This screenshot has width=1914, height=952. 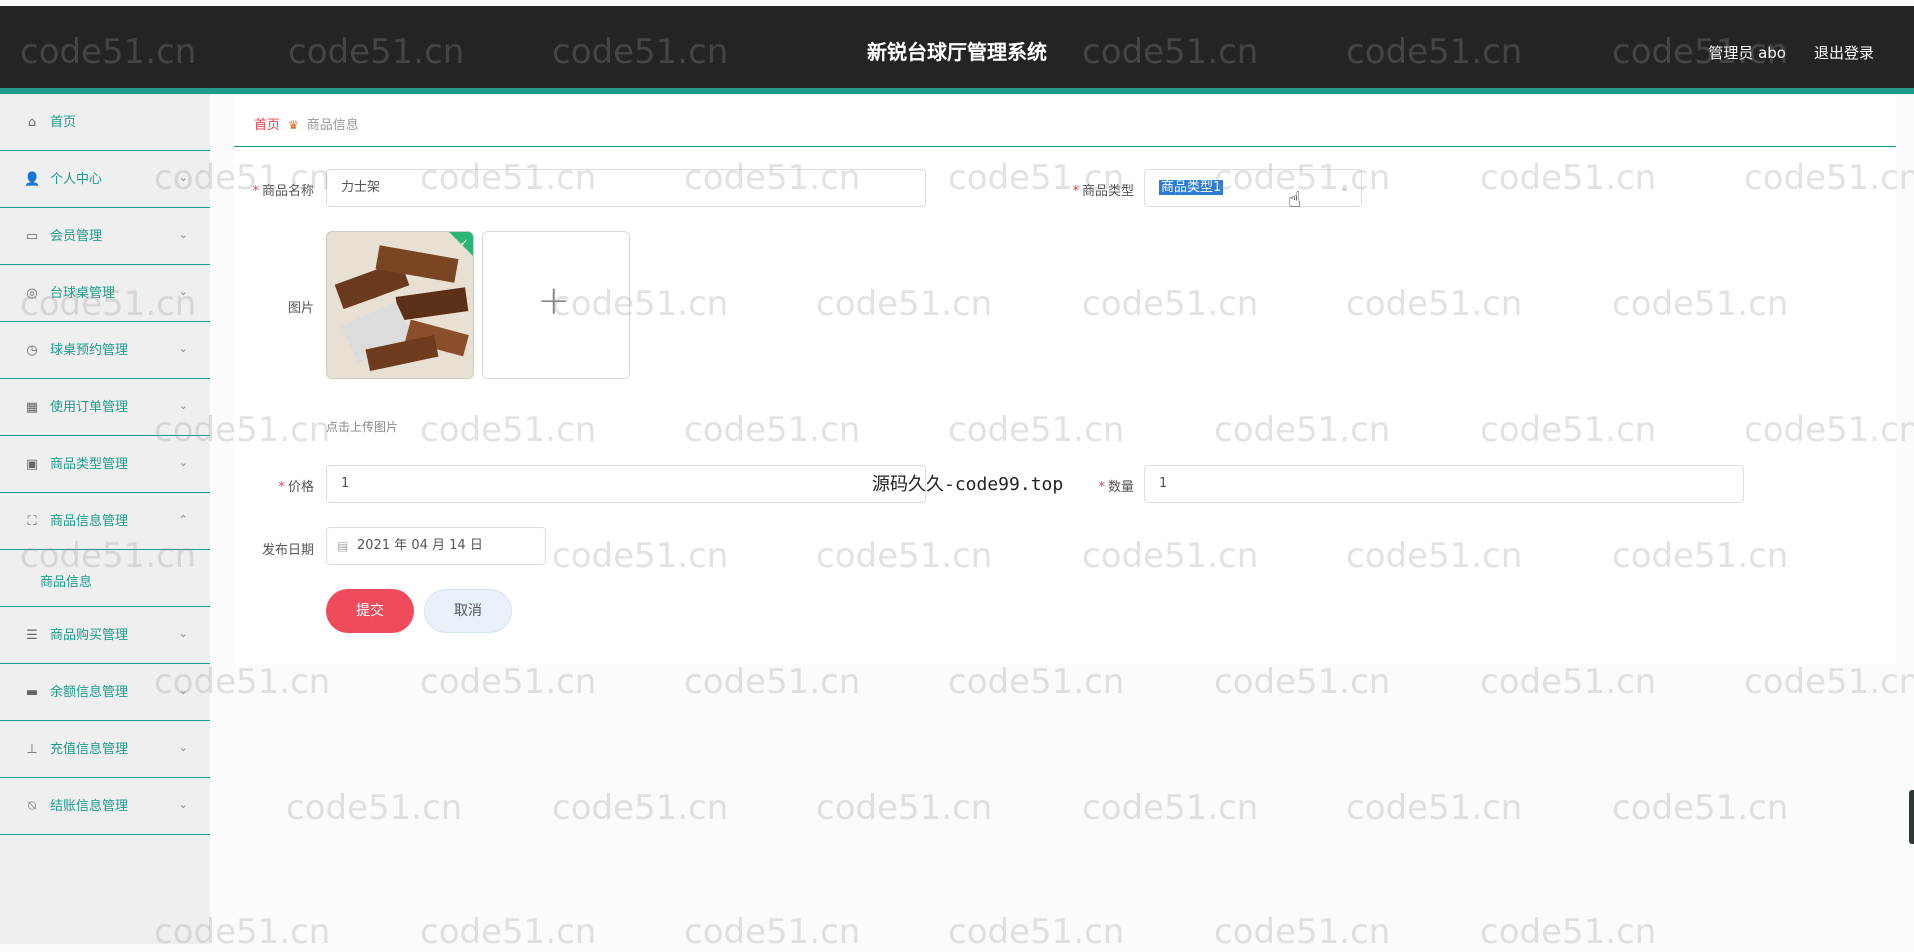 I want to click on sidebar-item-recharge: ⊥ 充值信息管理 ⌄, so click(x=105, y=749).